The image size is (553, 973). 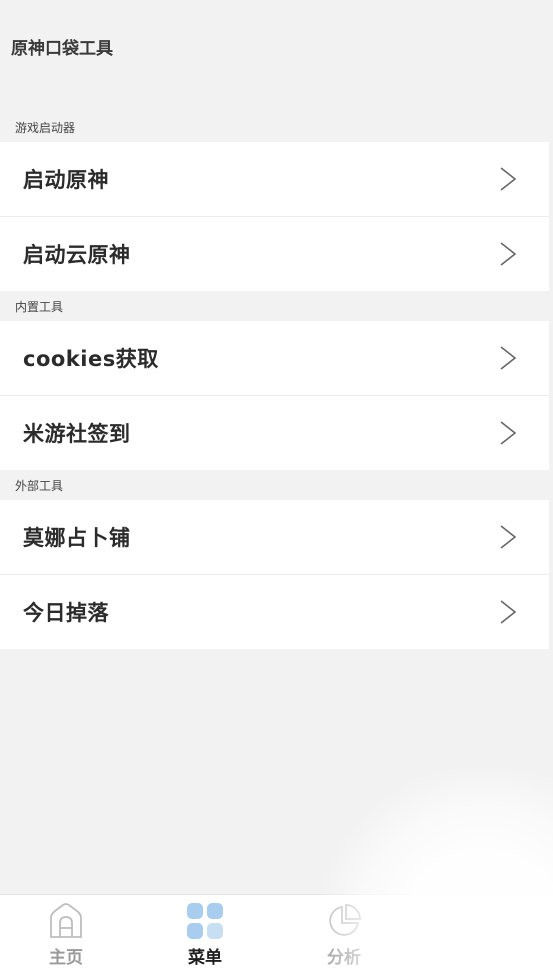 What do you see at coordinates (77, 538) in the screenshot?
I see `mona-divination-label: 莫娜占卜铺` at bounding box center [77, 538].